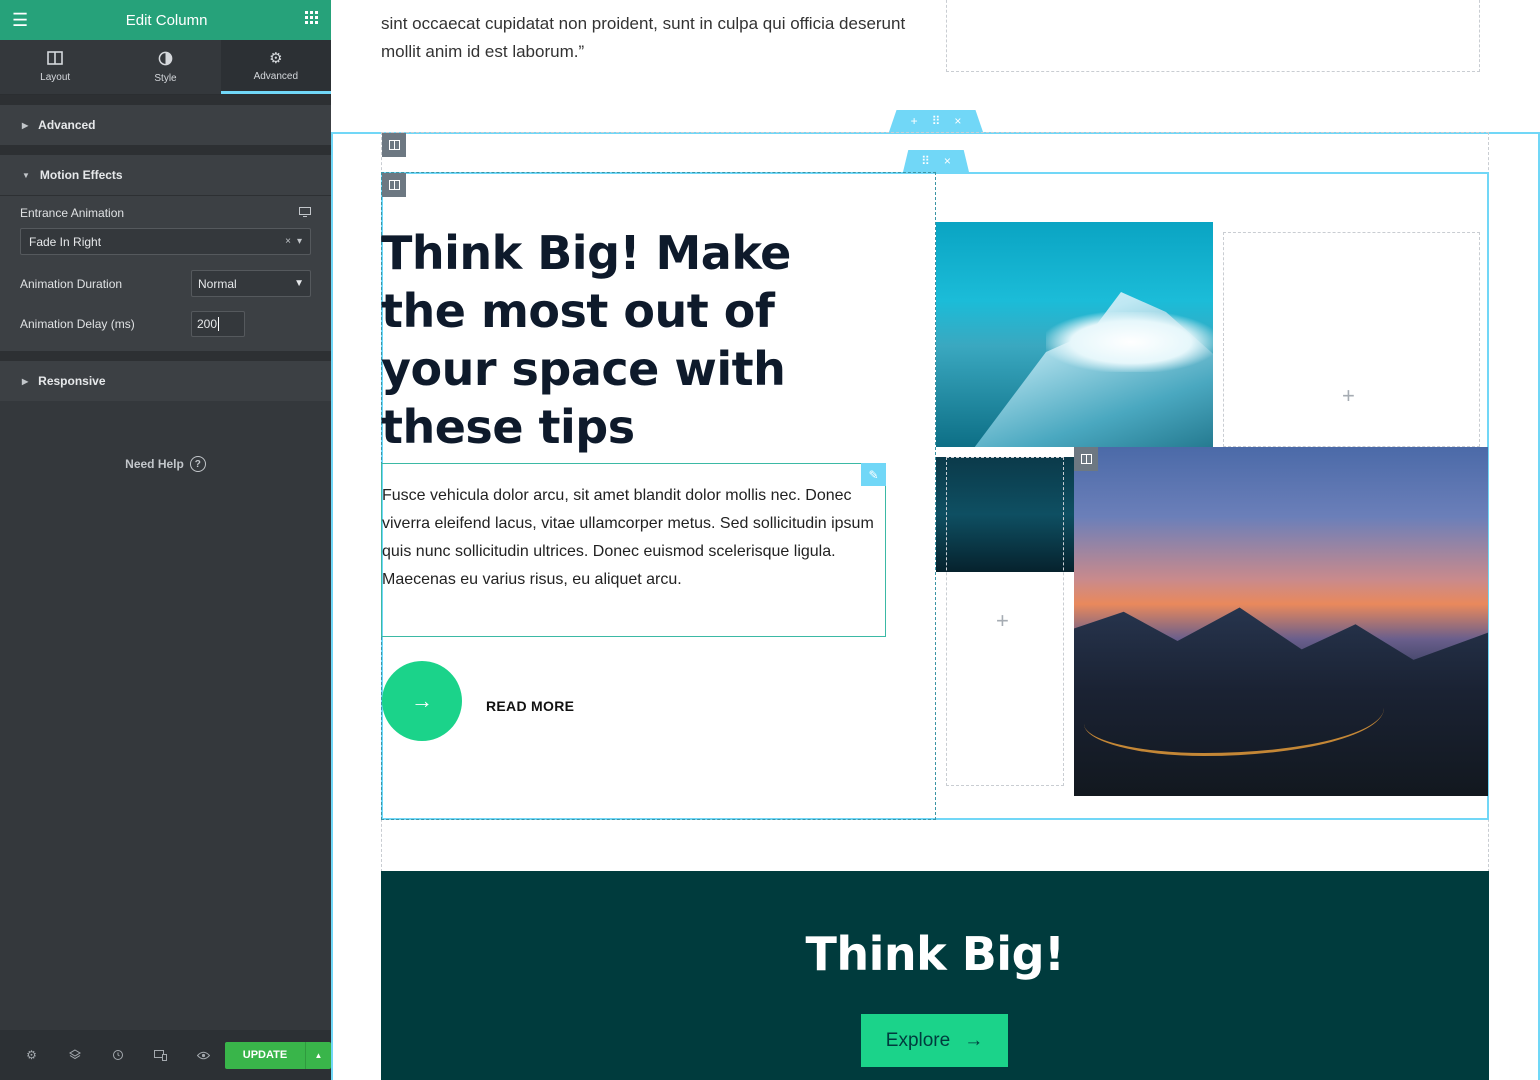 This screenshot has width=1540, height=1080. What do you see at coordinates (165, 60) in the screenshot?
I see `half-circle-icon` at bounding box center [165, 60].